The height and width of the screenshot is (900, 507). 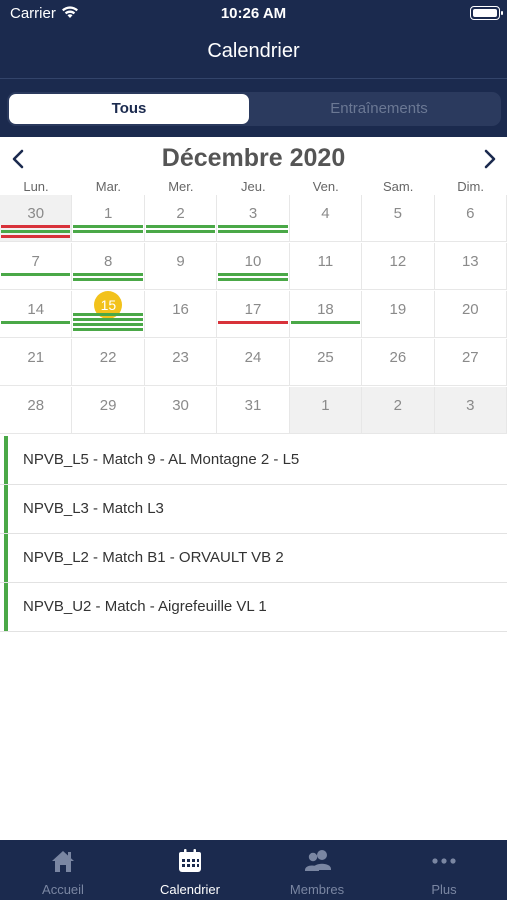 I want to click on day-number: 10, so click(x=253, y=261).